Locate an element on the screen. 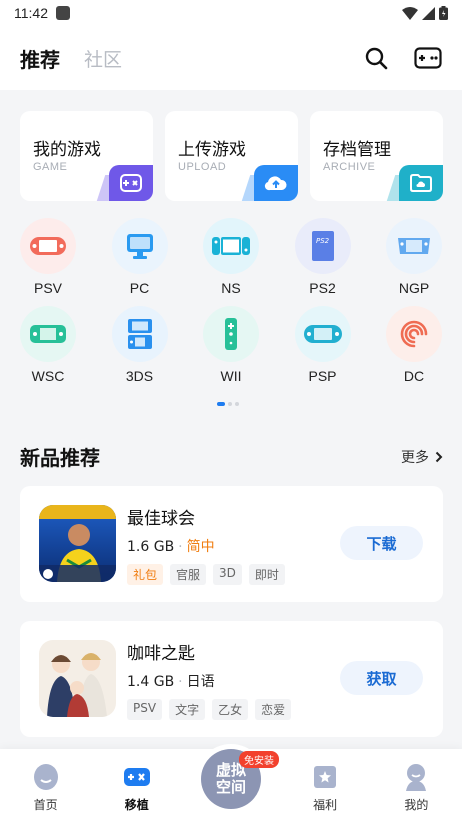  wsc-icon is located at coordinates (48, 334).